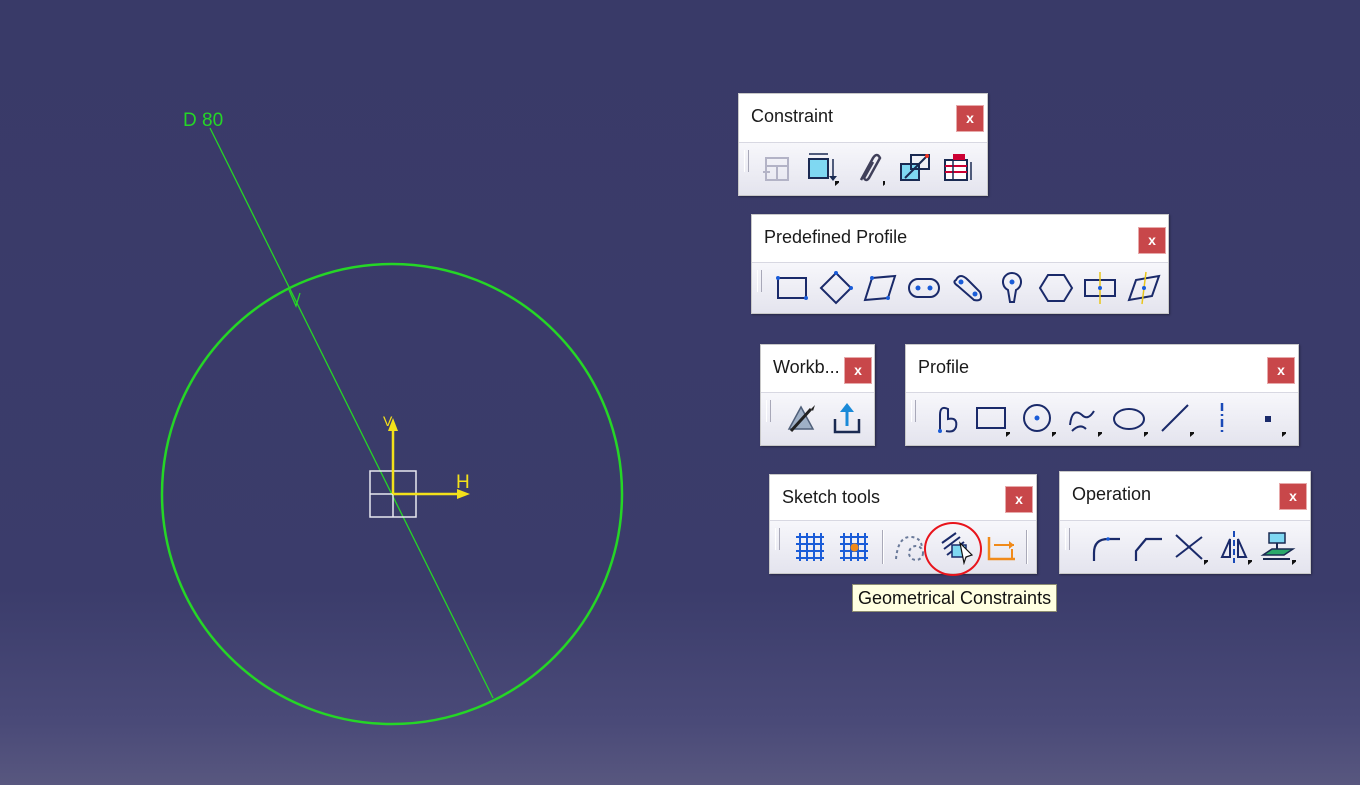 Image resolution: width=1360 pixels, height=785 pixels. Describe the element at coordinates (960, 264) in the screenshot. I see `predefined-profile-toolbar: Predefined Profile x` at that location.